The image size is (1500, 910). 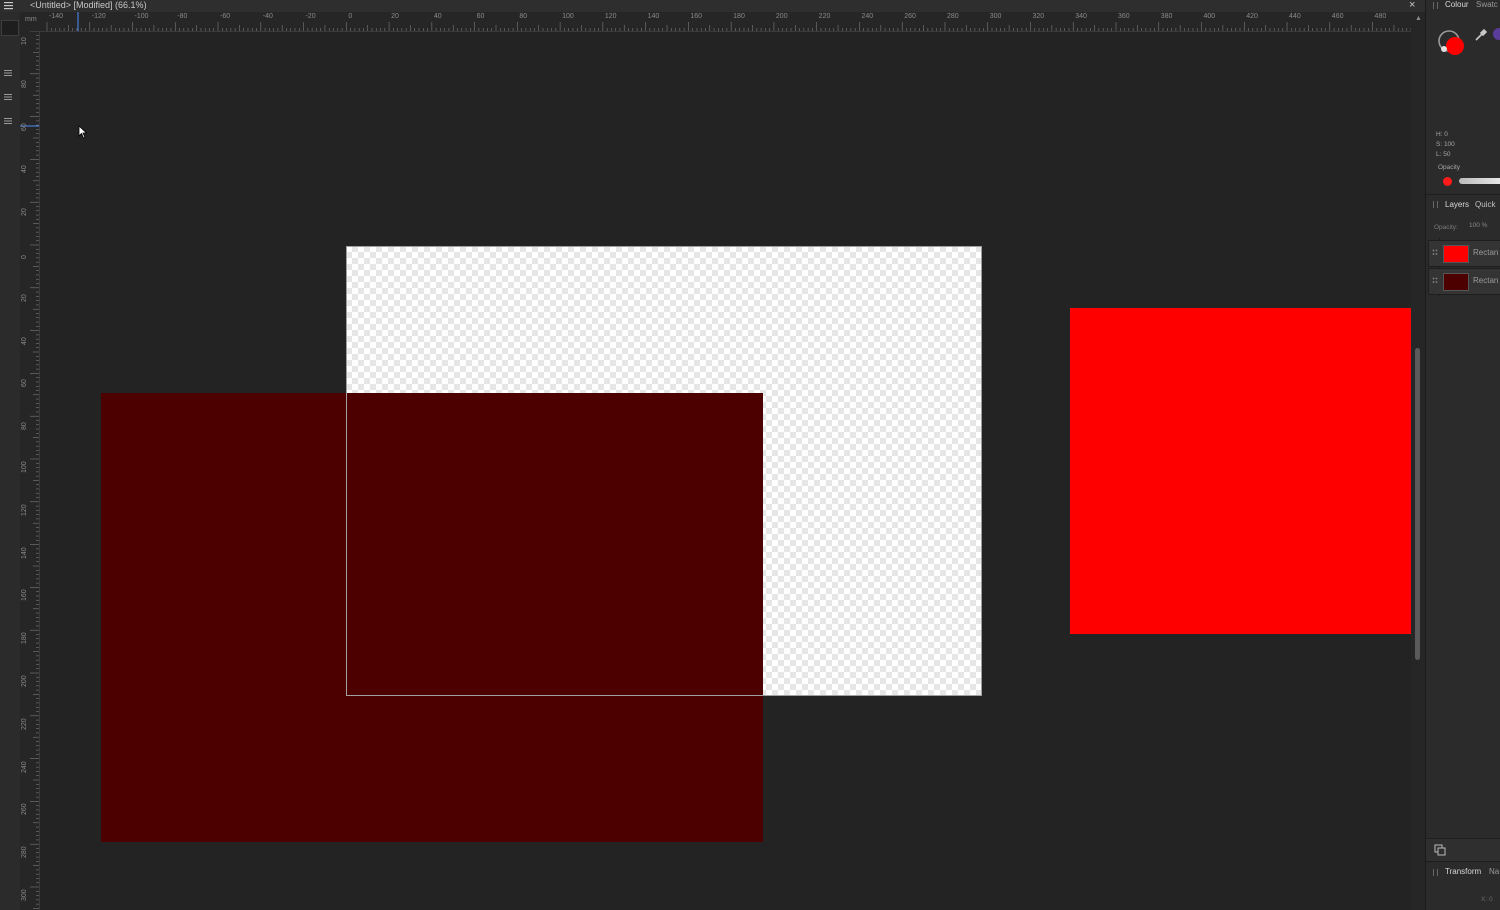 I want to click on left-toolbar, so click(x=10, y=461).